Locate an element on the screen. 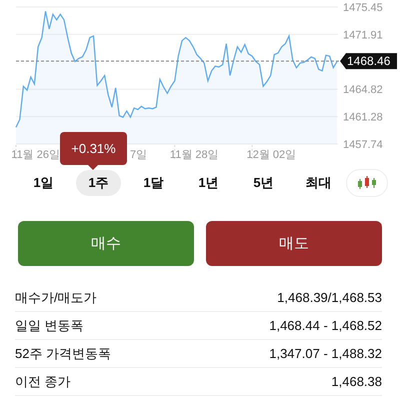  stat-label: 일일 변동폭 is located at coordinates (49, 325).